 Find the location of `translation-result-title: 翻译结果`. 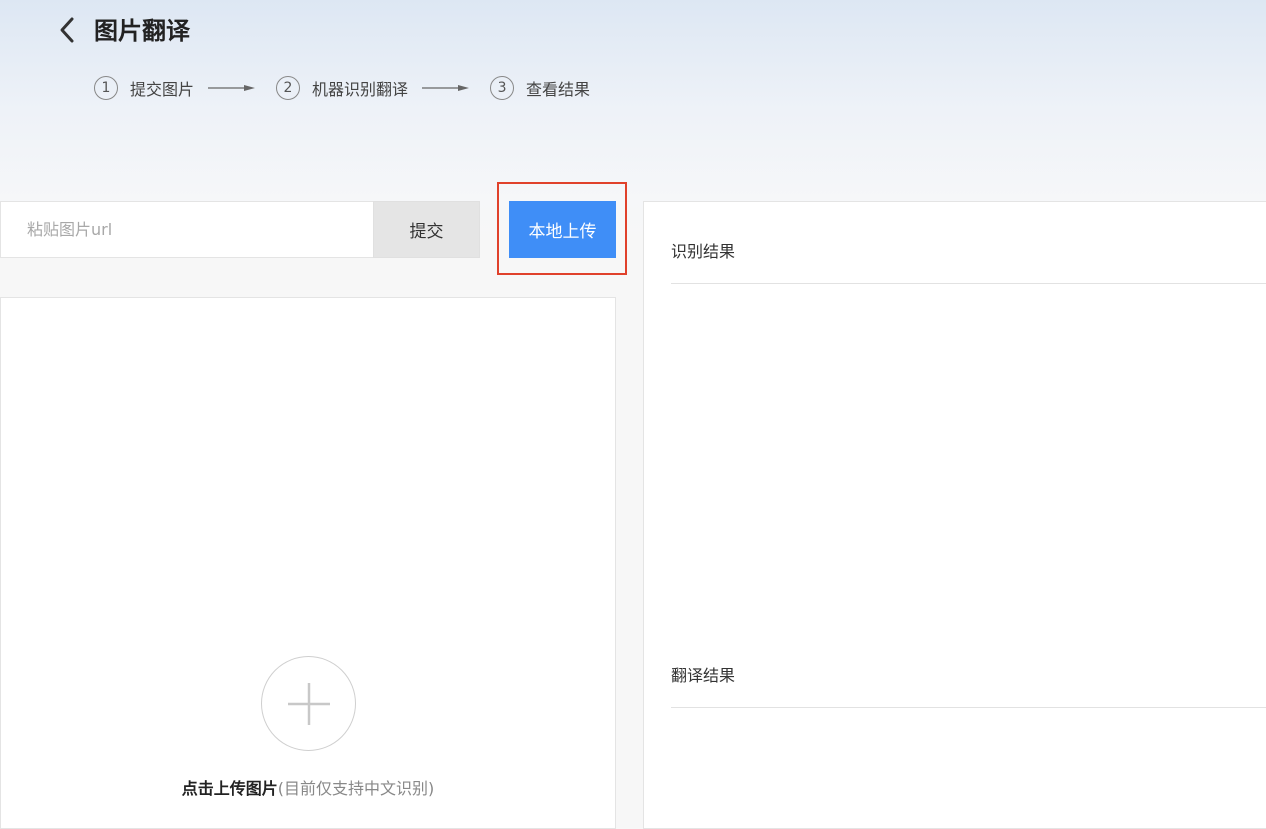

translation-result-title: 翻译结果 is located at coordinates (703, 675).